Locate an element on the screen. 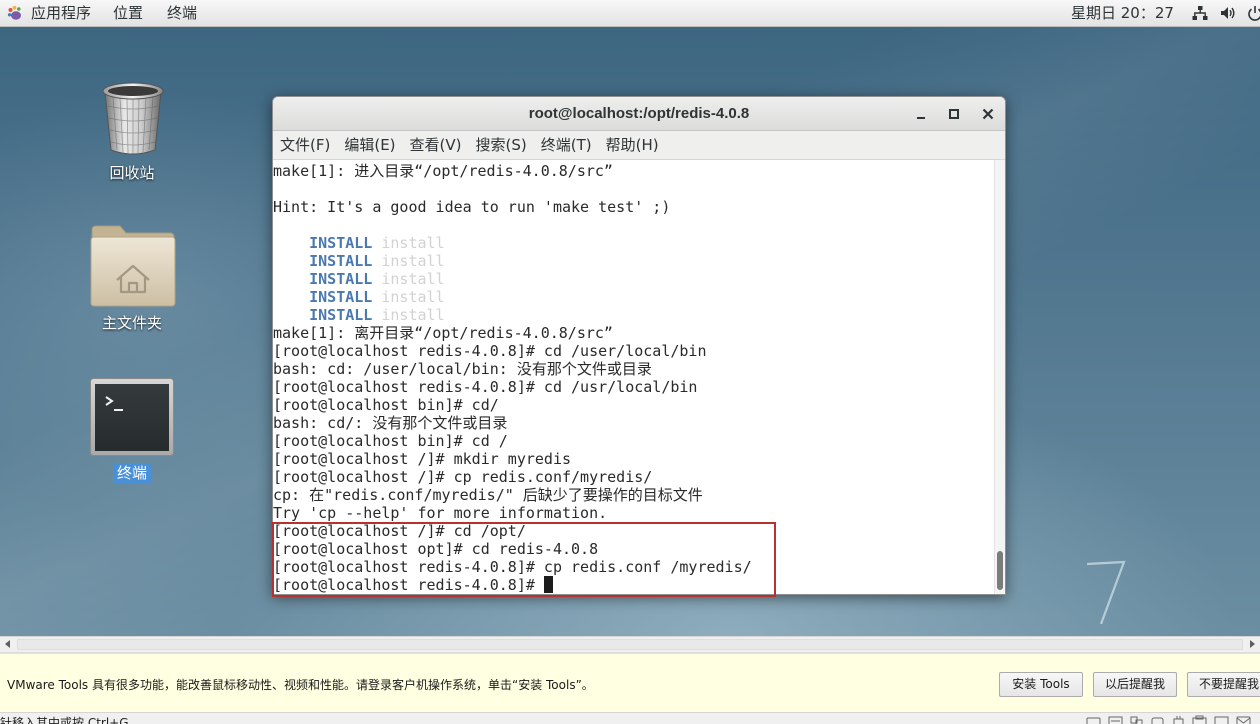 The image size is (1260, 724). desktop-label-home-folder: 主文件夹 is located at coordinates (131, 323).